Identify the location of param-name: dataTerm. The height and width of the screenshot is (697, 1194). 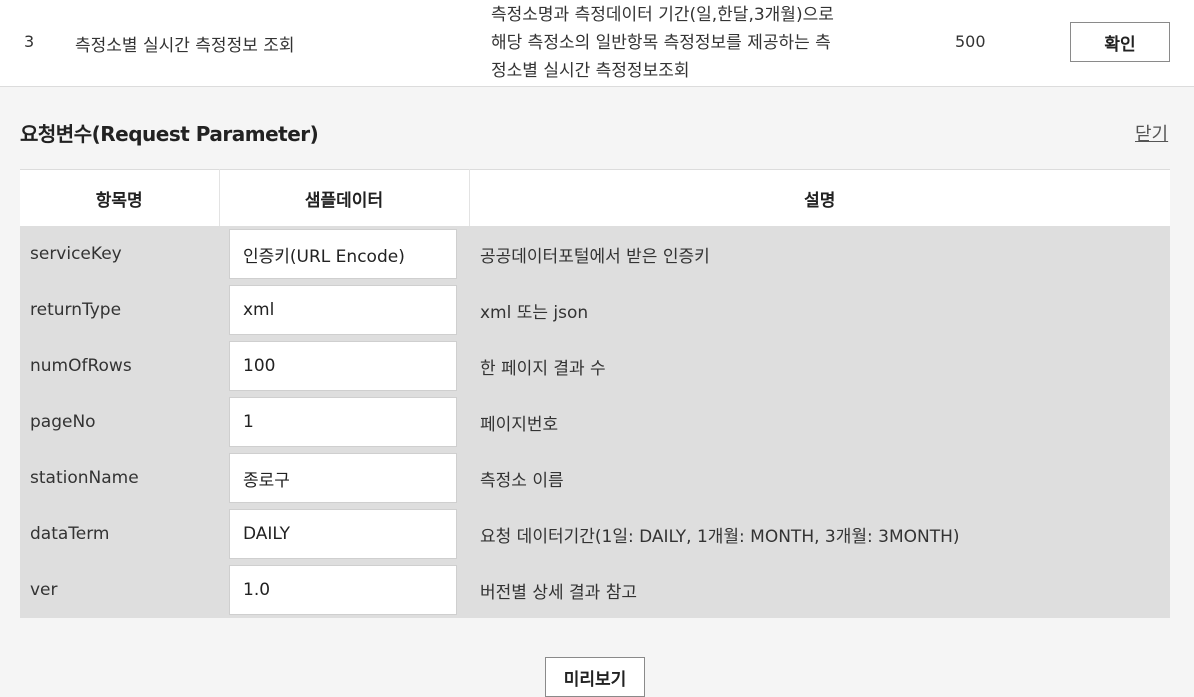
(119, 534).